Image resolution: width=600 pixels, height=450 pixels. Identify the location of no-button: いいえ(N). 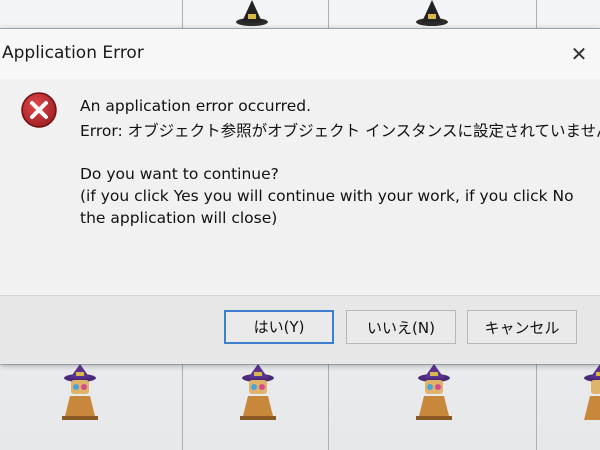
(401, 327).